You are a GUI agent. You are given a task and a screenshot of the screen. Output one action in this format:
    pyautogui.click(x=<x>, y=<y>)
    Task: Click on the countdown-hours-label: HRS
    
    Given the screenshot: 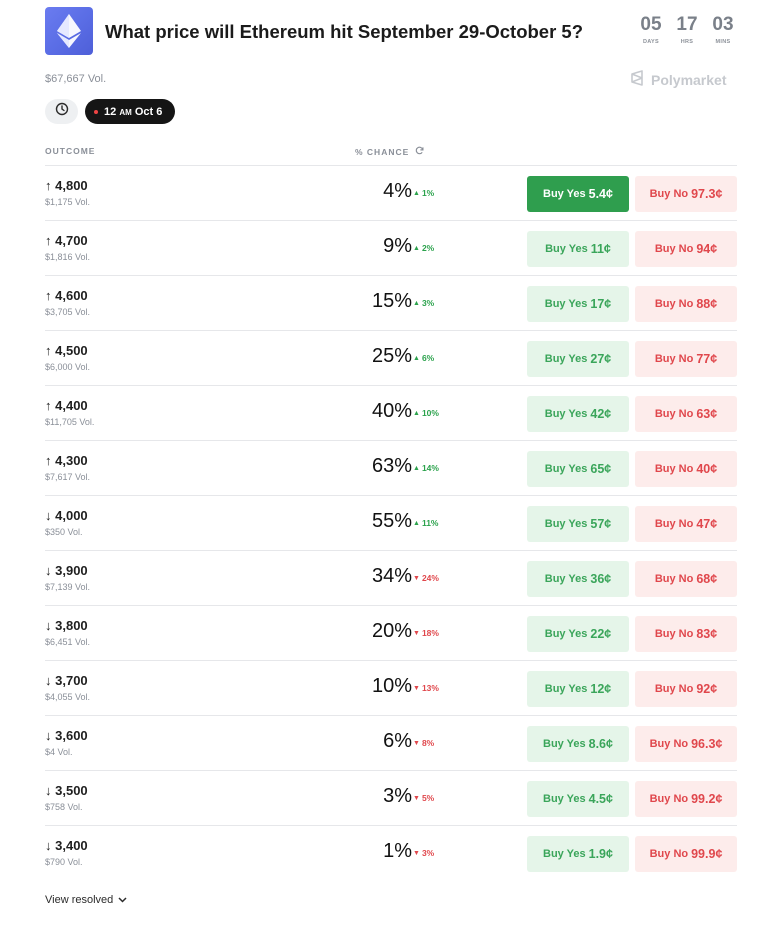 What is the action you would take?
    pyautogui.click(x=687, y=42)
    